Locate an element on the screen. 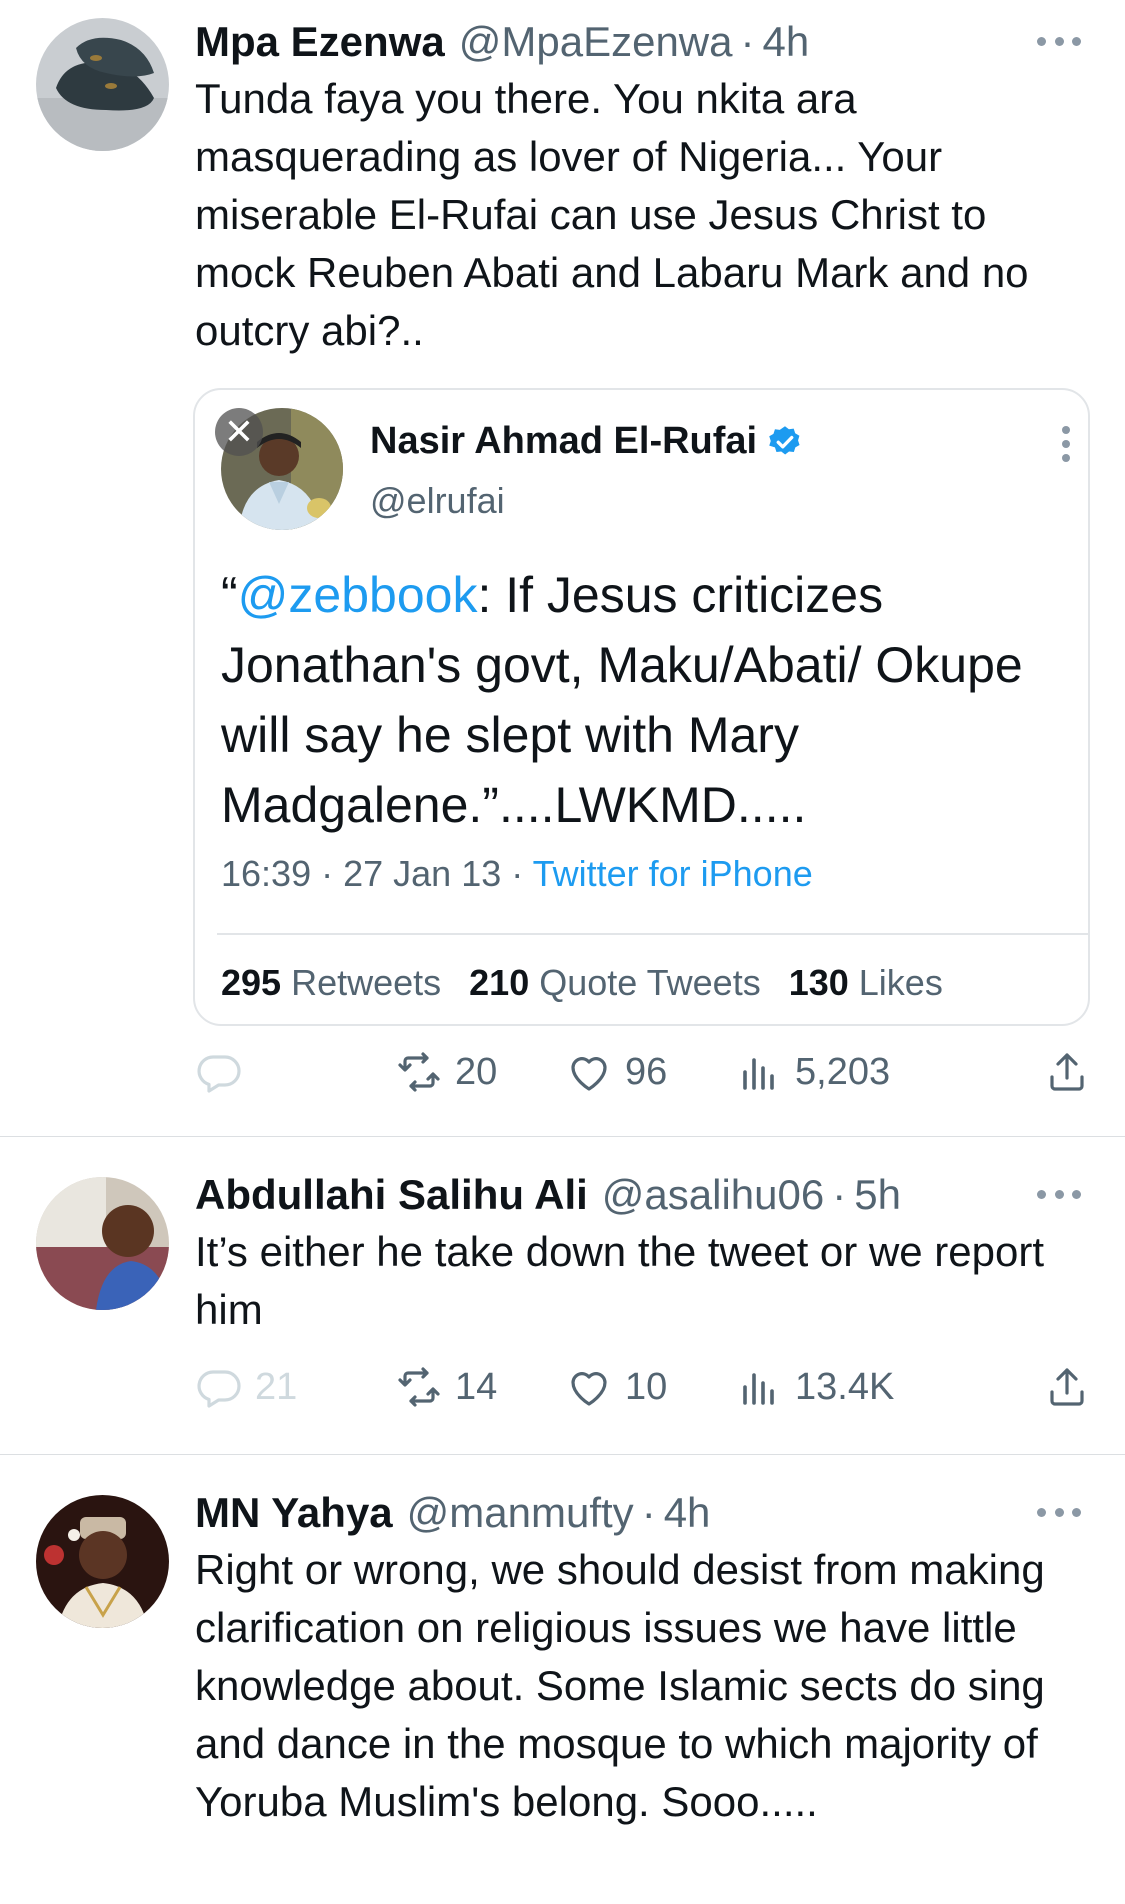 The height and width of the screenshot is (1904, 1125). likes-count: 130 is located at coordinates (818, 982).